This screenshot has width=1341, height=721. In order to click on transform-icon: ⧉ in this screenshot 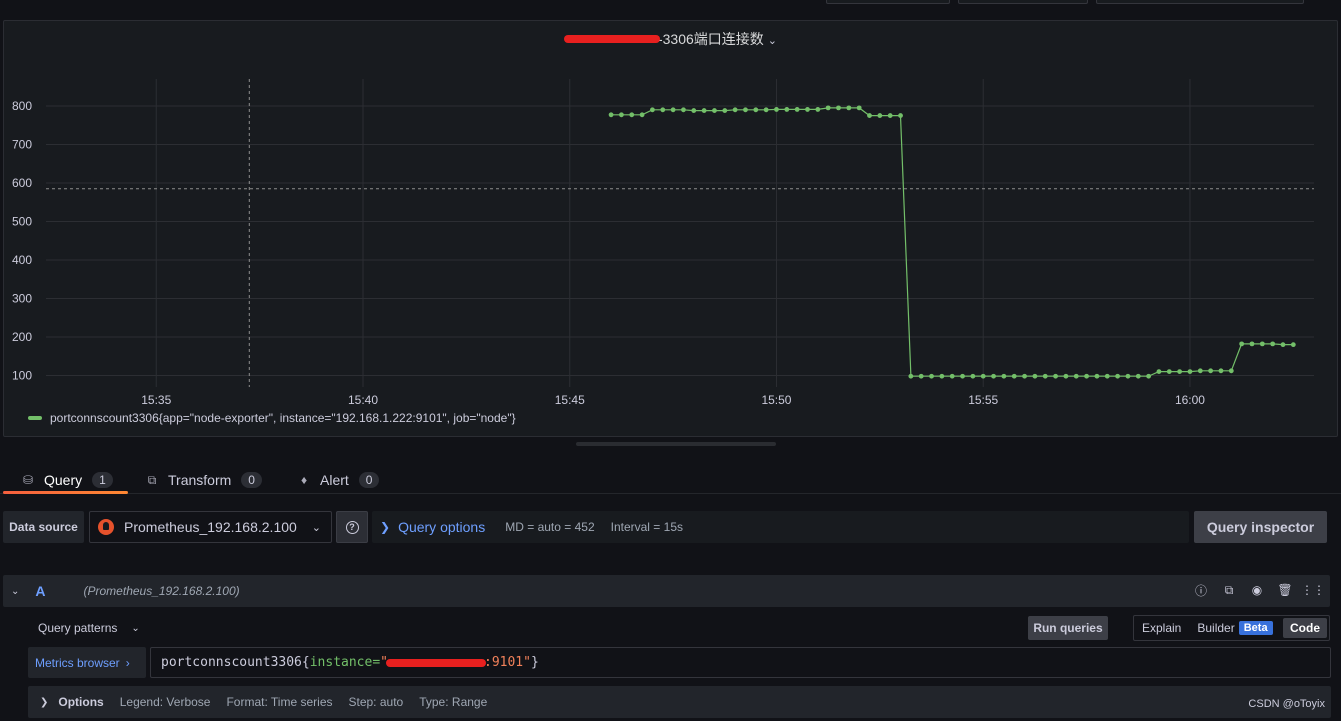, I will do `click(152, 479)`.